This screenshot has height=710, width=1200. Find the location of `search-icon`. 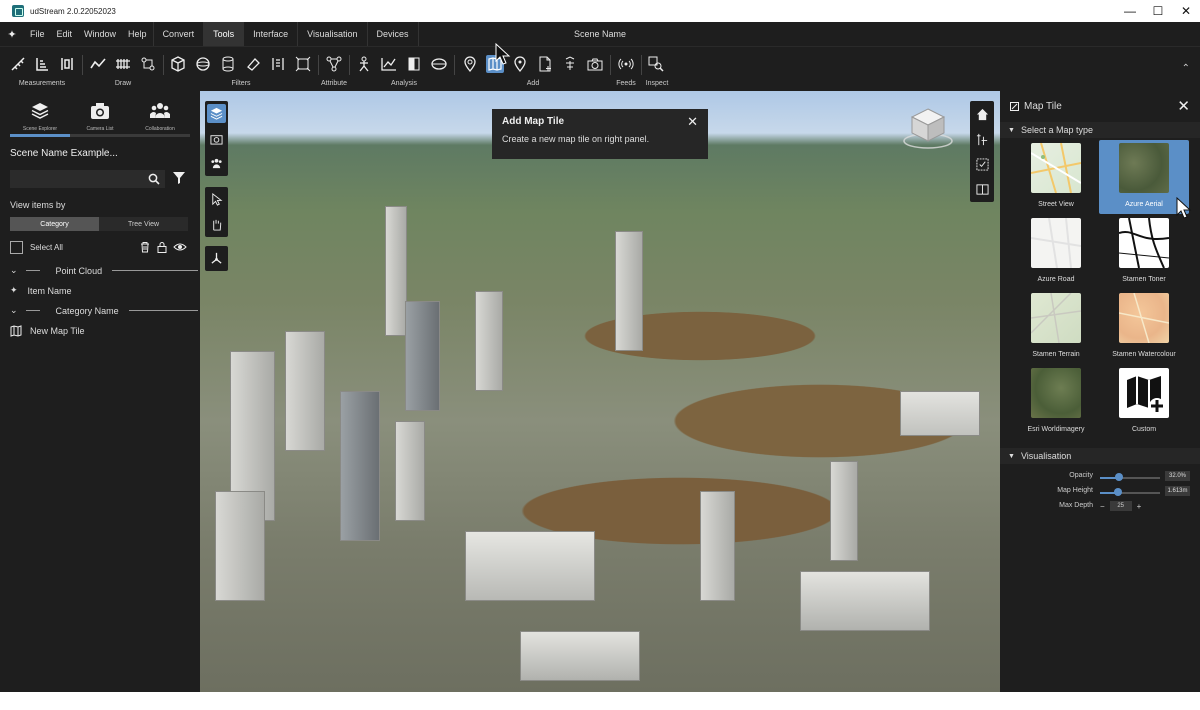

search-icon is located at coordinates (154, 181).